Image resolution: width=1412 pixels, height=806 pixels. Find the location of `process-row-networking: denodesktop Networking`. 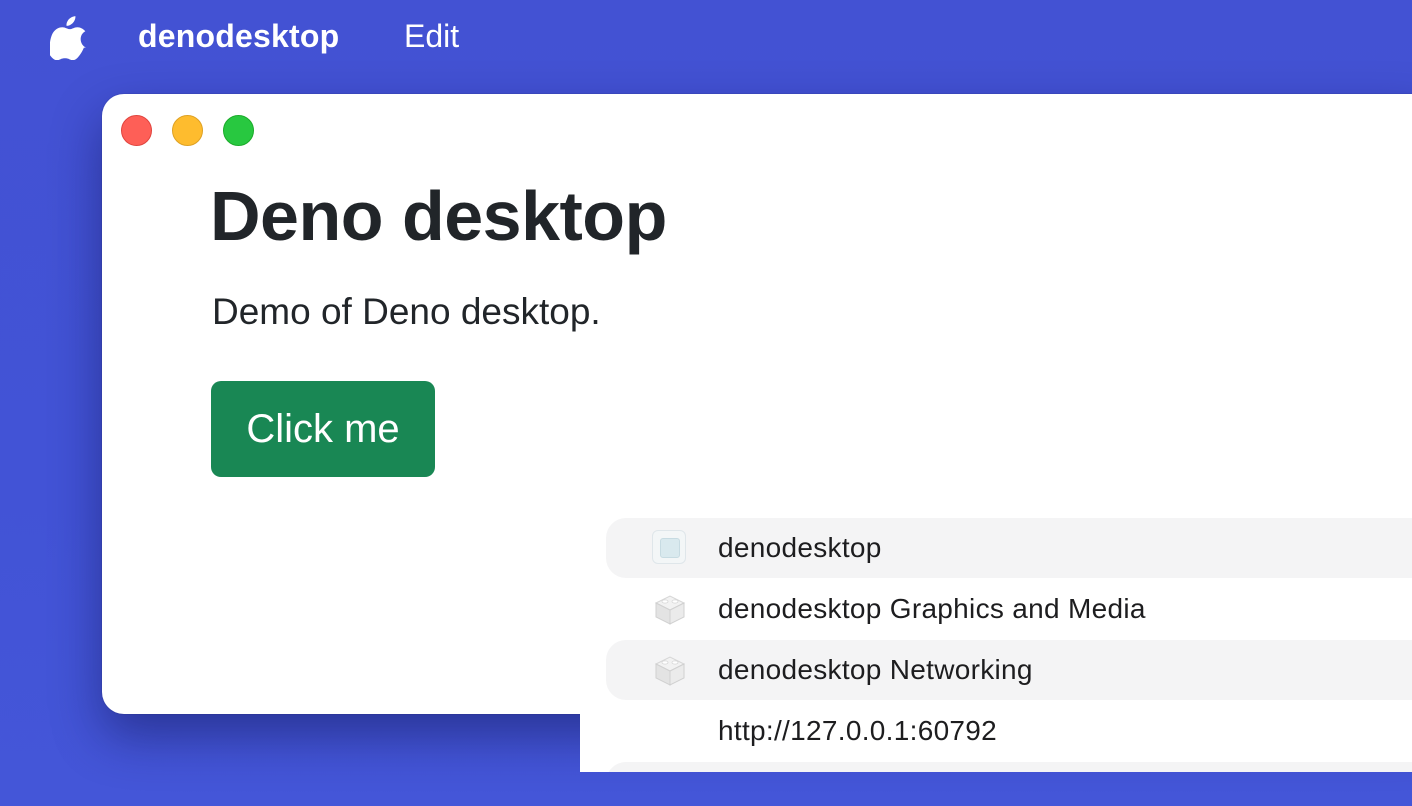

process-row-networking: denodesktop Networking is located at coordinates (1009, 670).